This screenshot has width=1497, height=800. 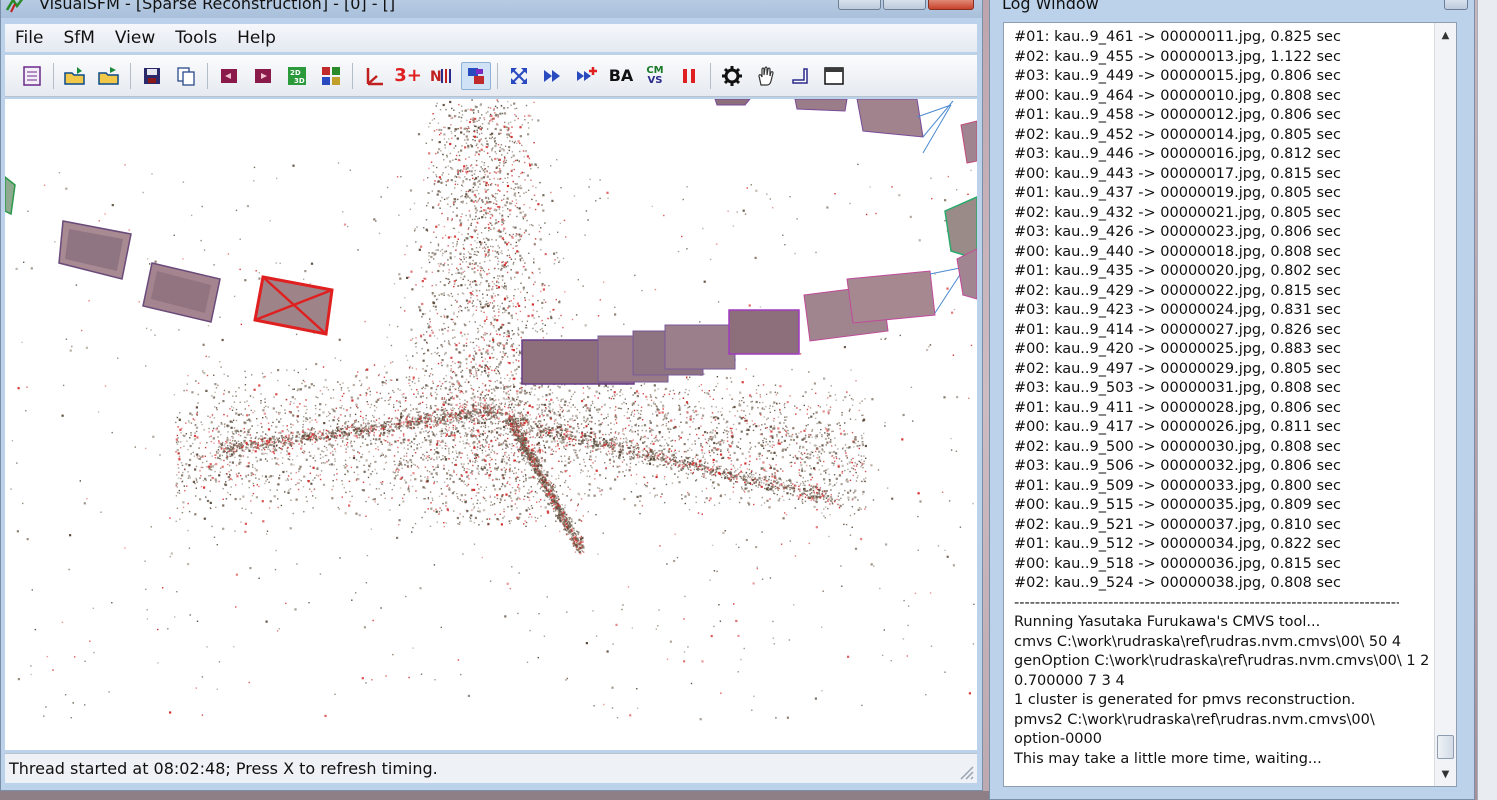 I want to click on camera-strip-top, so click(x=845, y=199).